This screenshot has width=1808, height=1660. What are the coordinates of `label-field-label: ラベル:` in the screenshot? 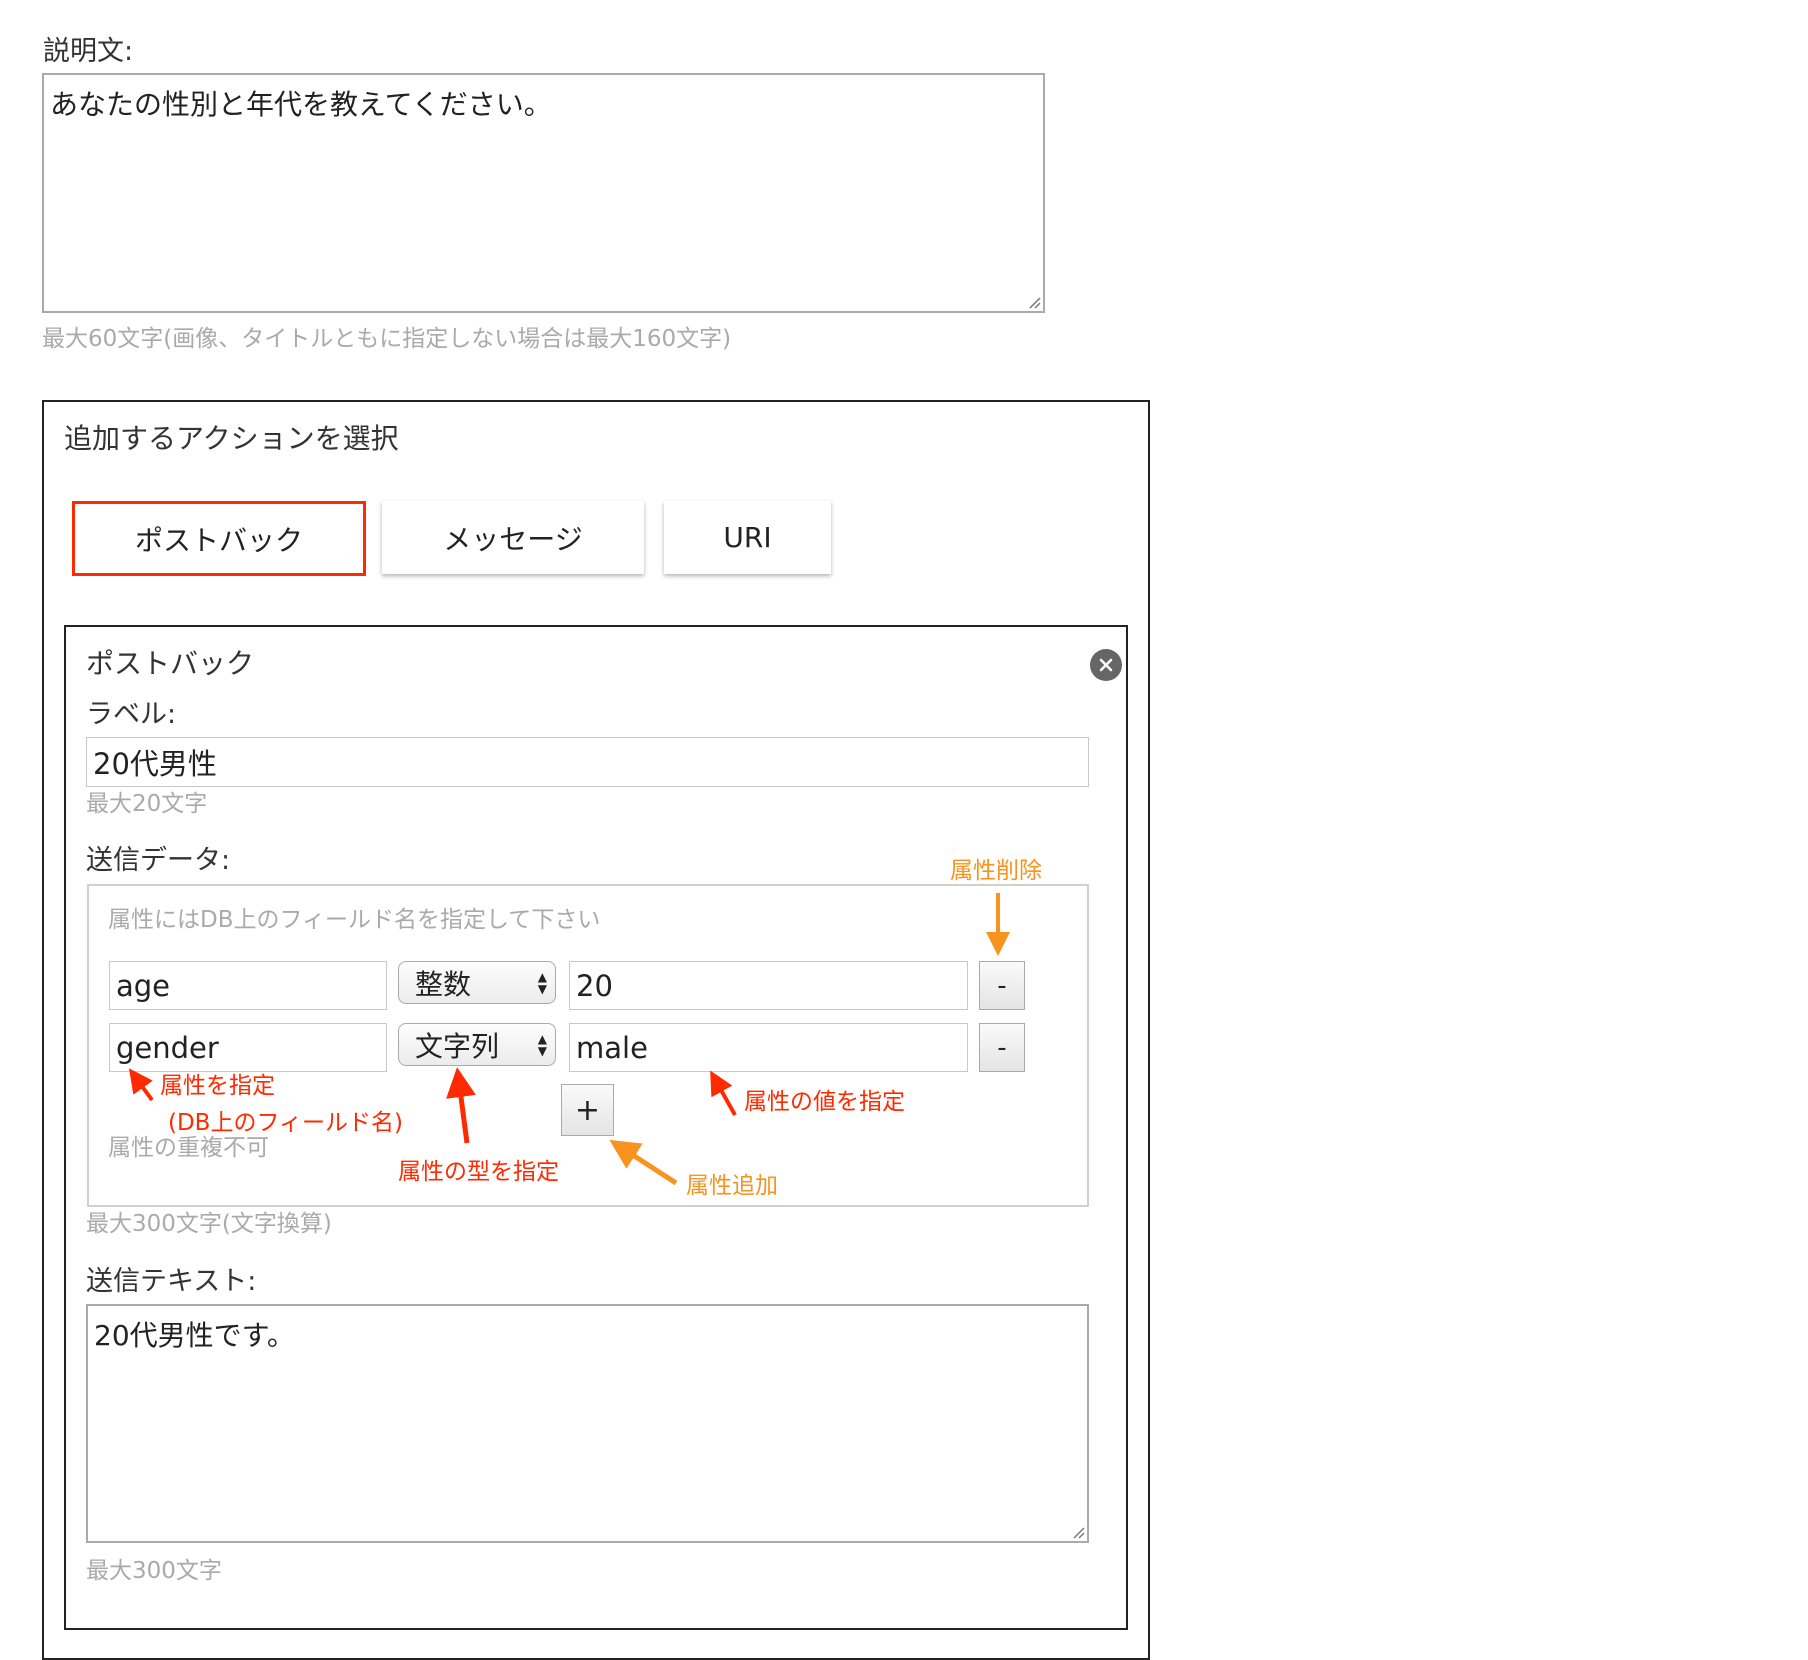 It's located at (131, 714).